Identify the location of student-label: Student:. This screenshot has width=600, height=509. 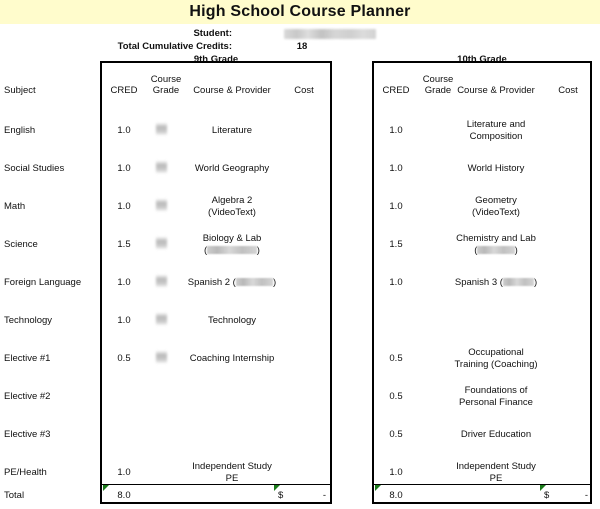
(212, 33).